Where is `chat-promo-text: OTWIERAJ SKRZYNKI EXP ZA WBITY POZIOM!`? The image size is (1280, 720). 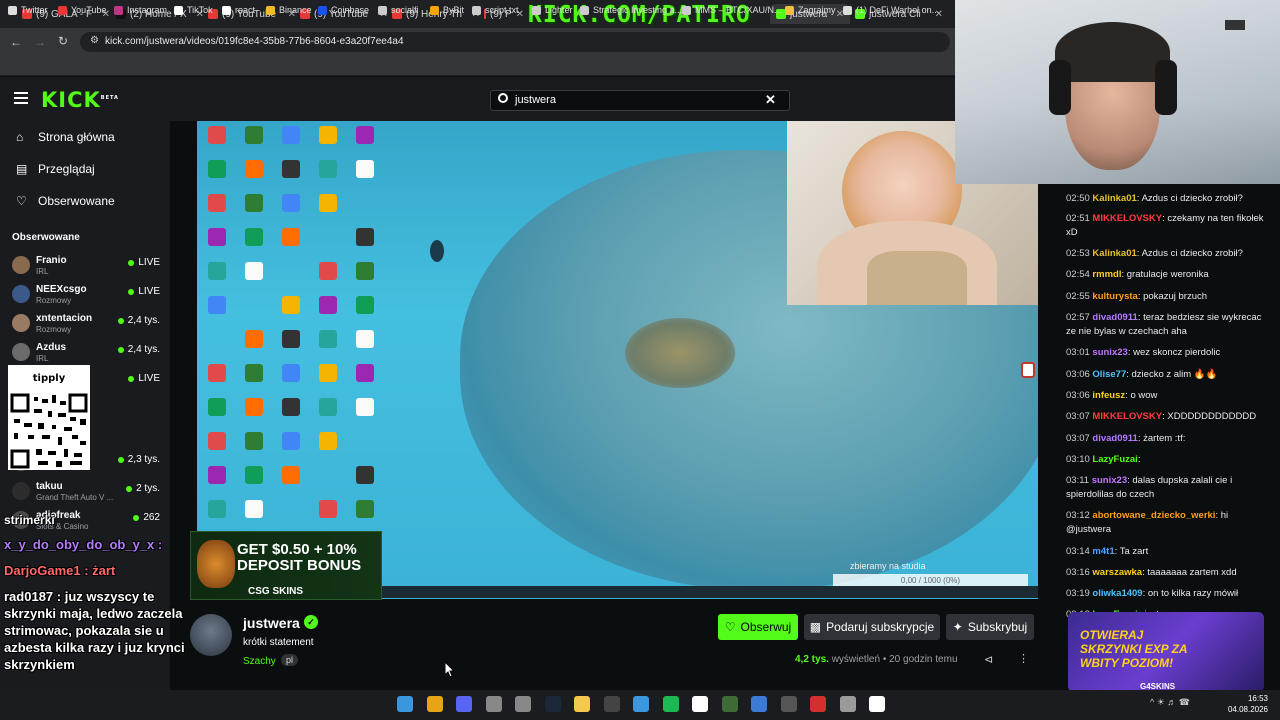
chat-promo-text: OTWIERAJ SKRZYNKI EXP ZA WBITY POZIOM! is located at coordinates (1134, 649).